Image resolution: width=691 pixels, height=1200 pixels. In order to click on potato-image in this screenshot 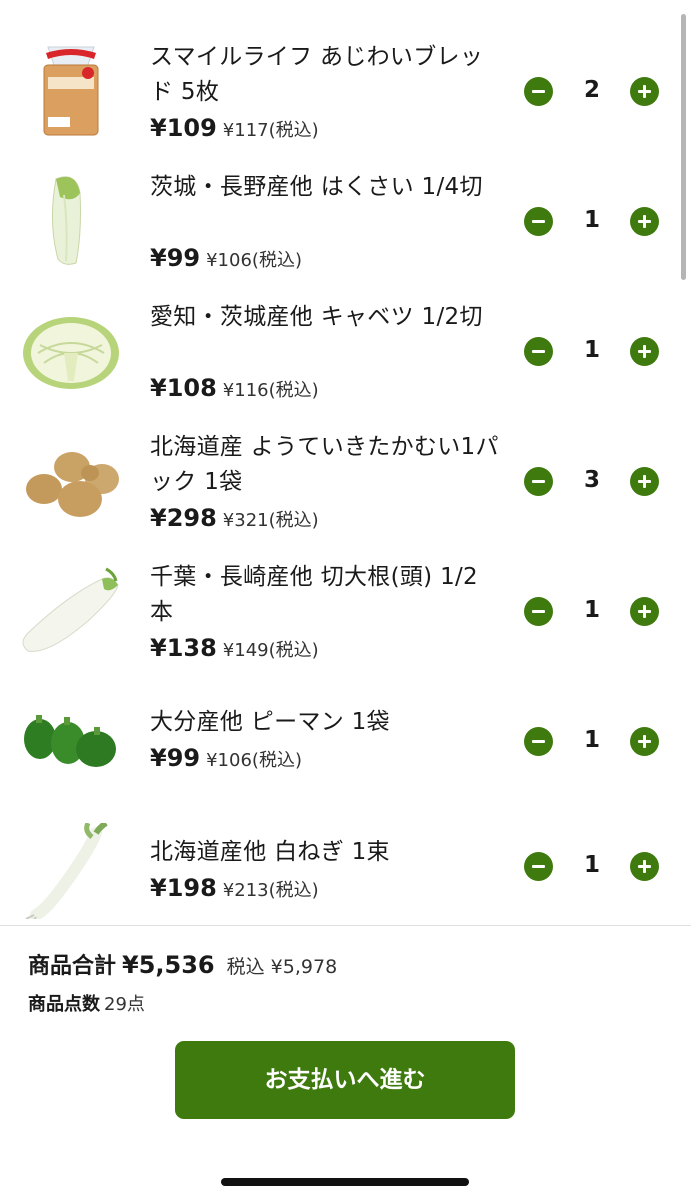, I will do `click(71, 481)`.